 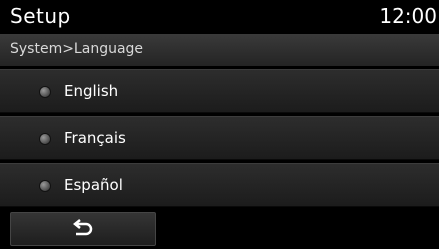 I want to click on header-bar: Setup 12:00, so click(x=219, y=17).